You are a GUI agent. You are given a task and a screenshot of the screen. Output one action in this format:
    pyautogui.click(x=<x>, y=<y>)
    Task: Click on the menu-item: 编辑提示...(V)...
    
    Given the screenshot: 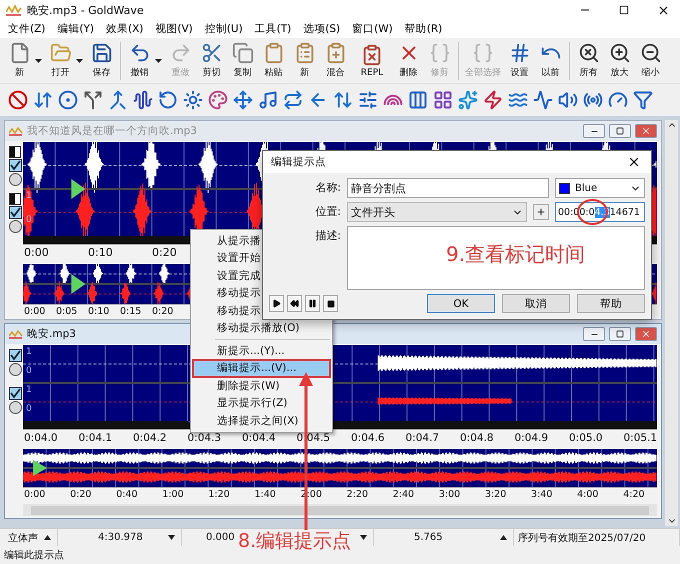 What is the action you would take?
    pyautogui.click(x=261, y=368)
    